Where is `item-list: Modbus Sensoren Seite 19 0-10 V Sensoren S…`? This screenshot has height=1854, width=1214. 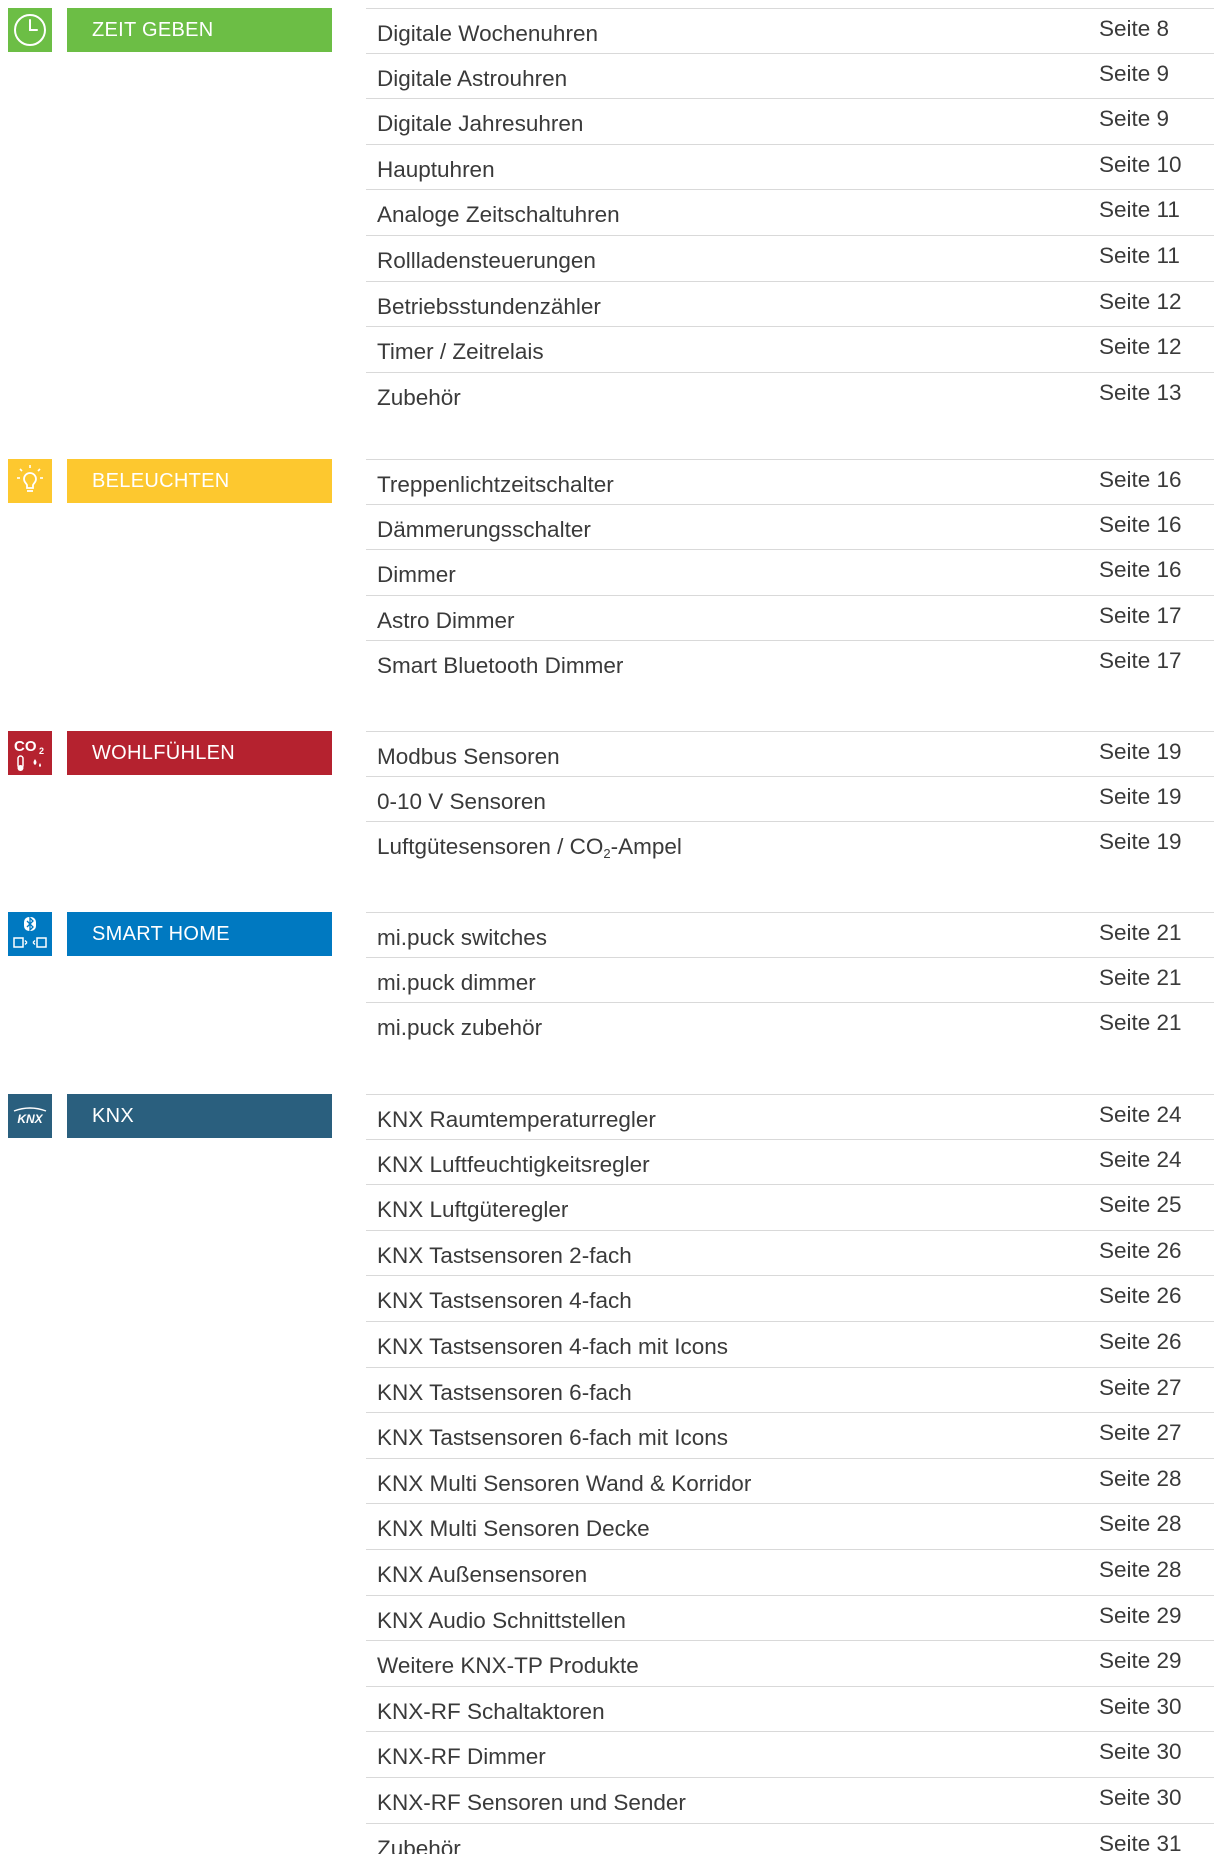
item-list: Modbus Sensoren Seite 19 0-10 V Sensoren S… is located at coordinates (790, 799).